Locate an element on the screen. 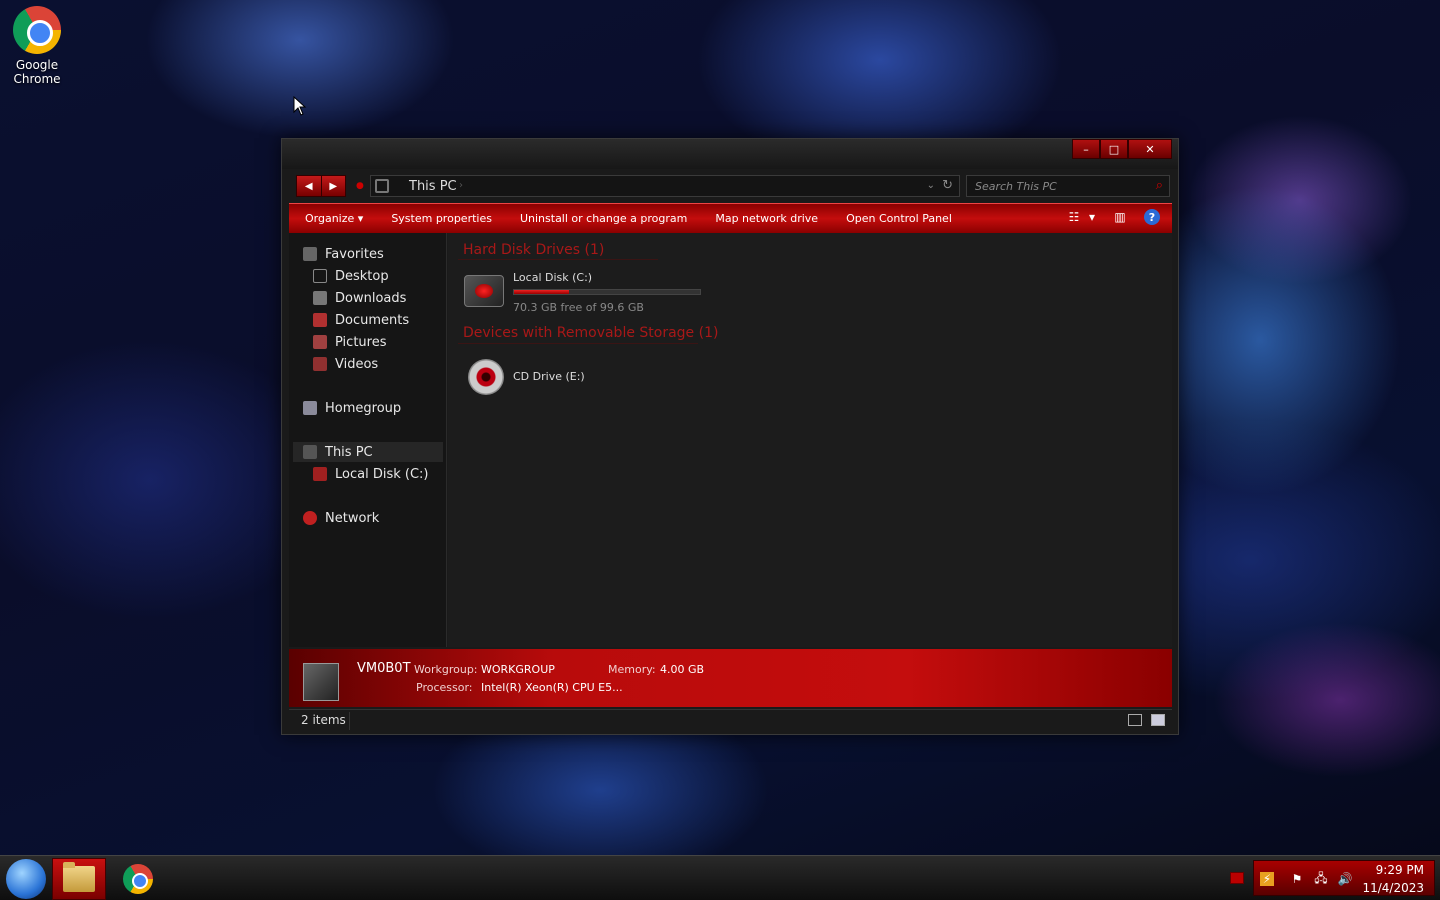 The image size is (1440, 900). computer-icon is located at coordinates (321, 682).